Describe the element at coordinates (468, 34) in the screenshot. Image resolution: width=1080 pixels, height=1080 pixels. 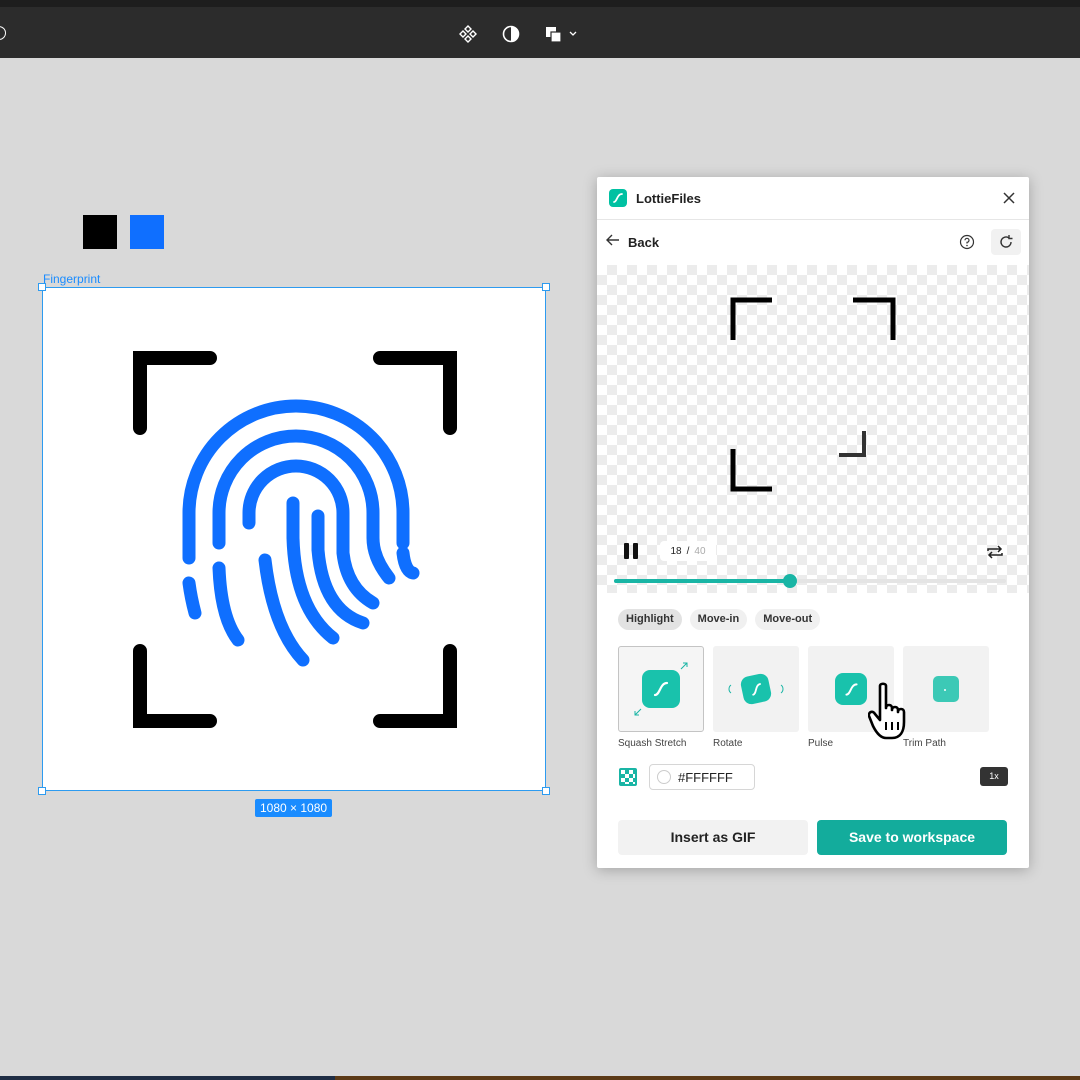
I see `component-icon` at that location.